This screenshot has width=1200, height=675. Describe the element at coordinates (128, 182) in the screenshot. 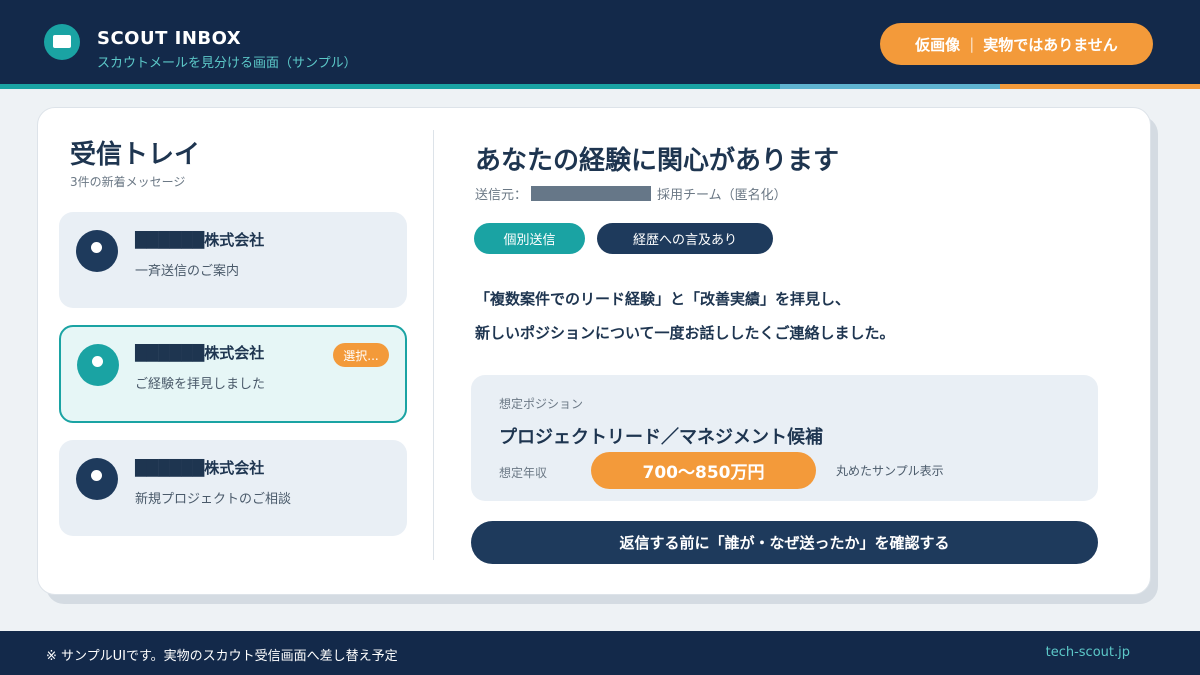

I see `inbox-count: 3件の新着メッセージ` at that location.